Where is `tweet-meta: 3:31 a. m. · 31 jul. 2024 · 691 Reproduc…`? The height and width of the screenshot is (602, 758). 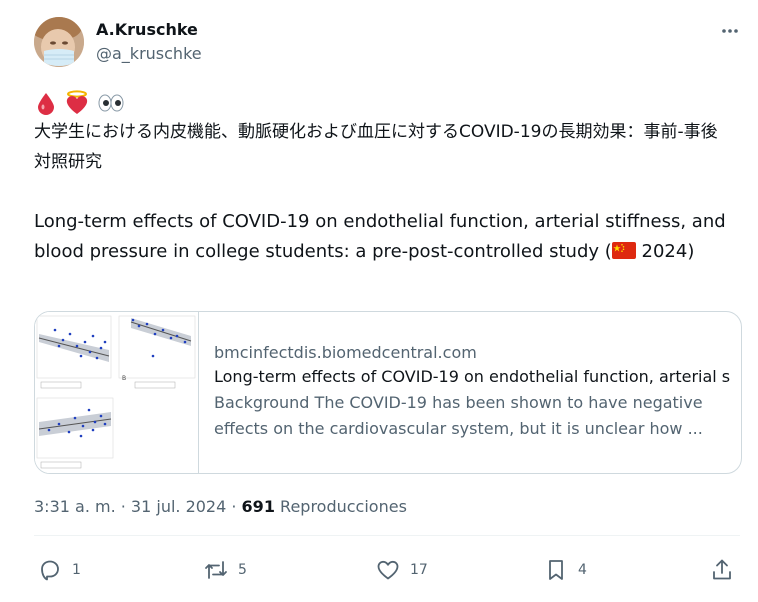
tweet-meta: 3:31 a. m. · 31 jul. 2024 · 691 Reproduc… is located at coordinates (220, 507).